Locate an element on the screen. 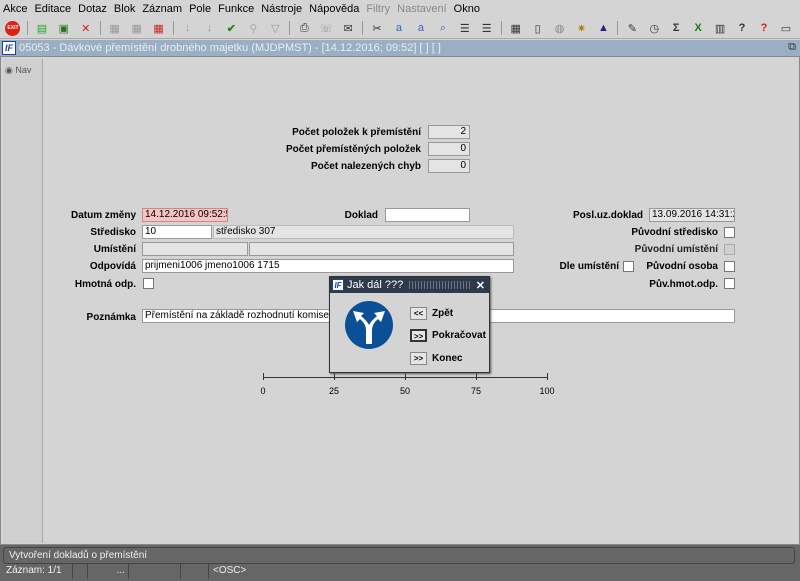 The image size is (800, 581). menu-okno: Okno is located at coordinates (467, 9).